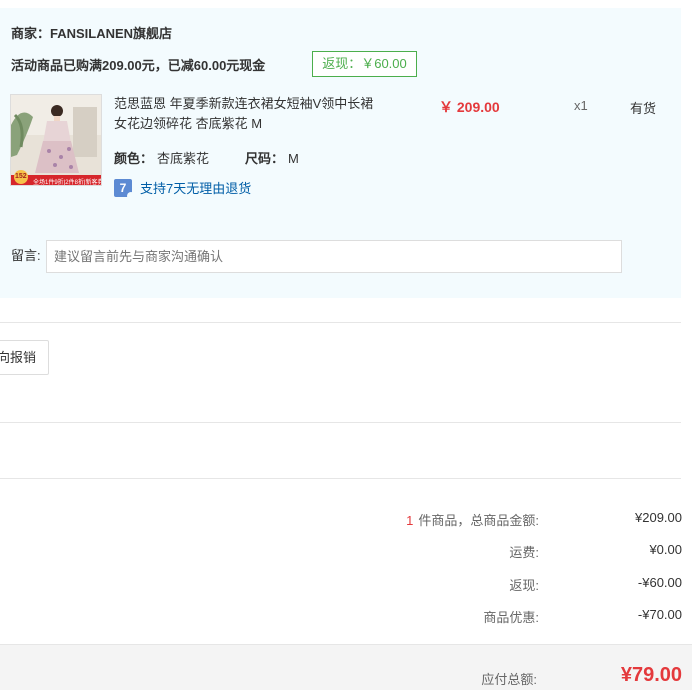 This screenshot has width=692, height=690. I want to click on remark-input, so click(334, 256).